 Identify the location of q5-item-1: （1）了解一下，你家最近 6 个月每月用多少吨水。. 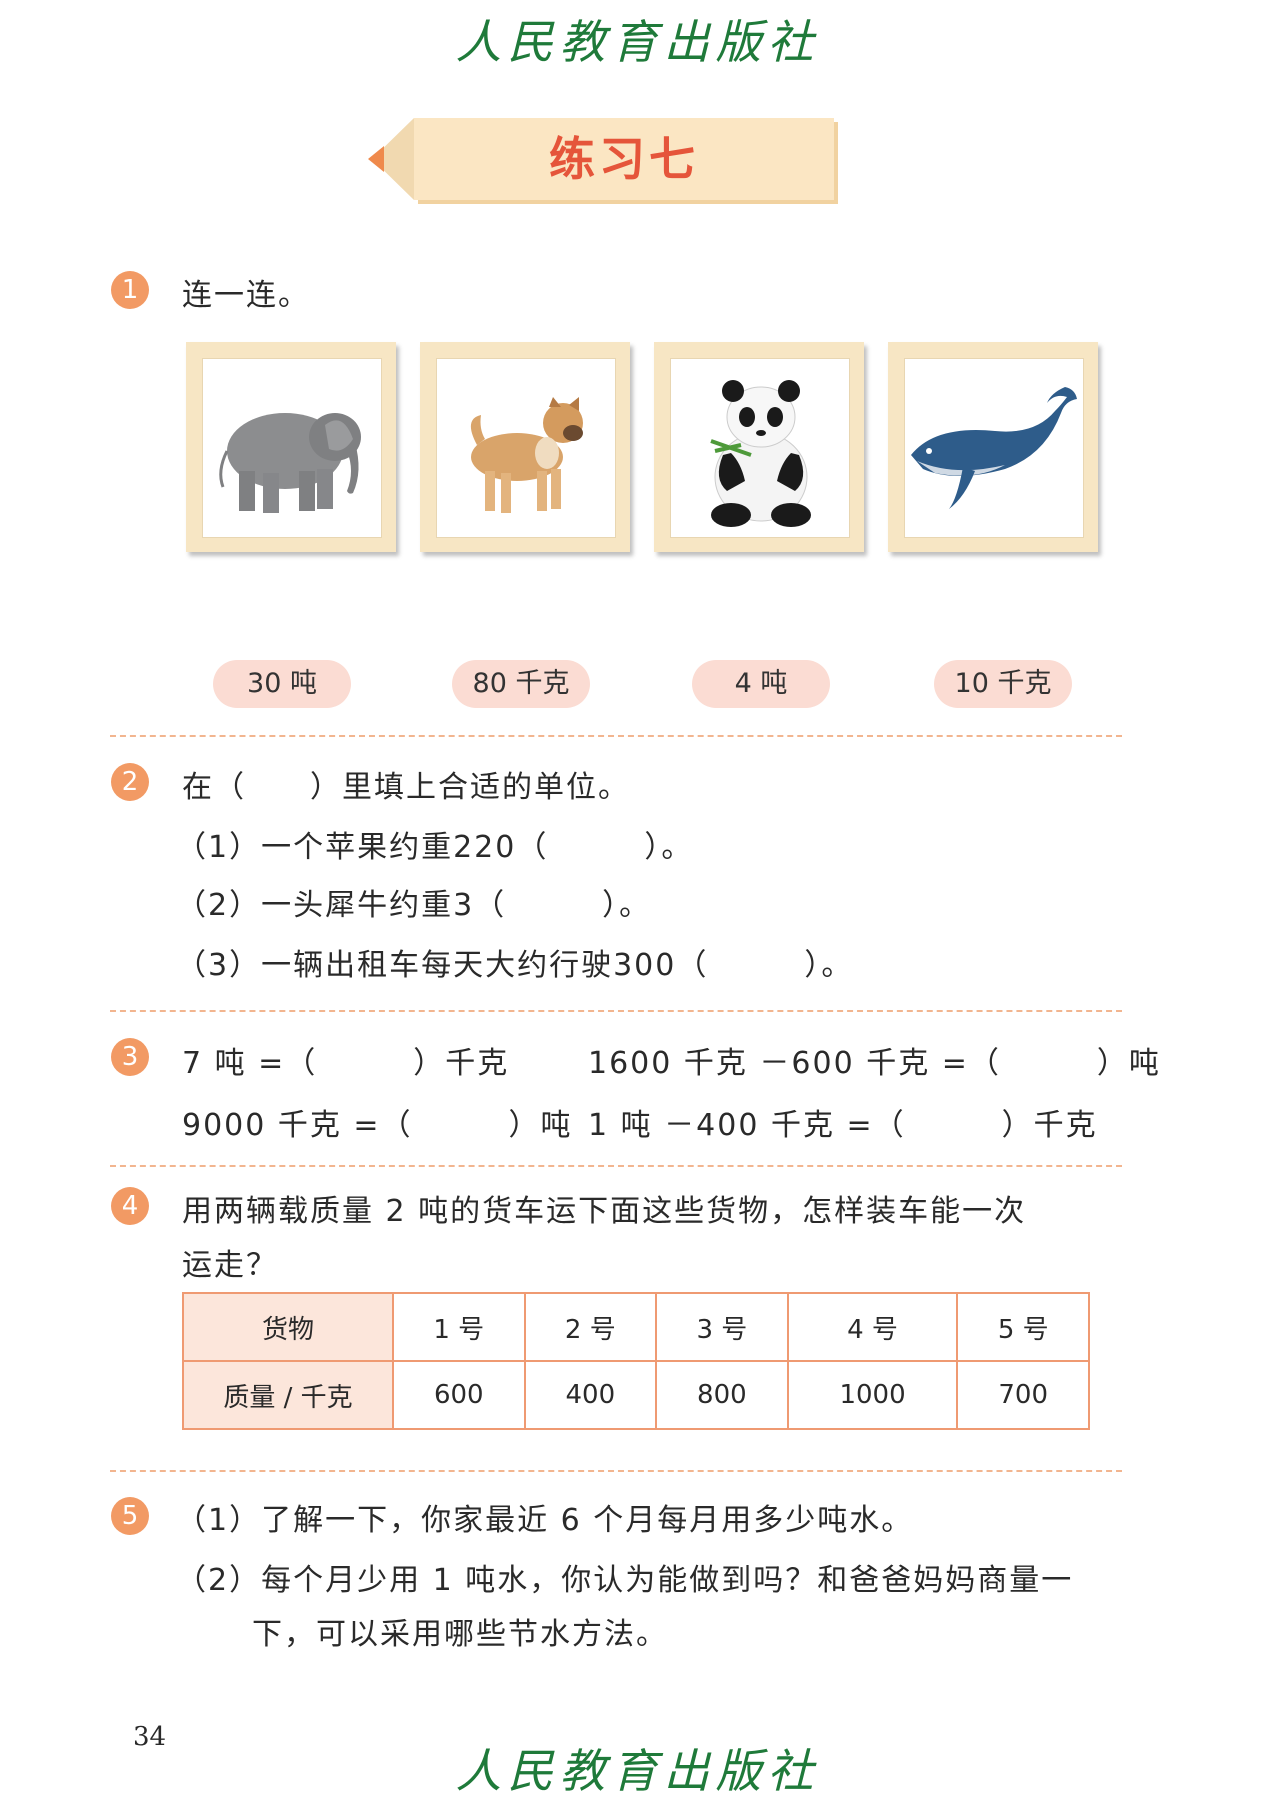
(545, 1520).